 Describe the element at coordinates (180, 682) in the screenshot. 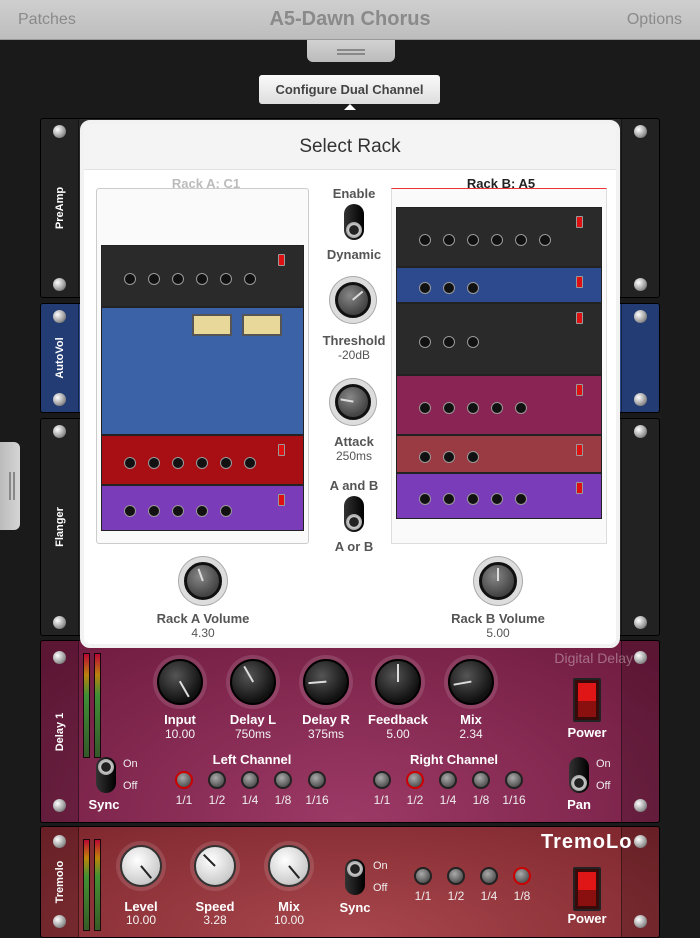

I see `input-knob` at that location.